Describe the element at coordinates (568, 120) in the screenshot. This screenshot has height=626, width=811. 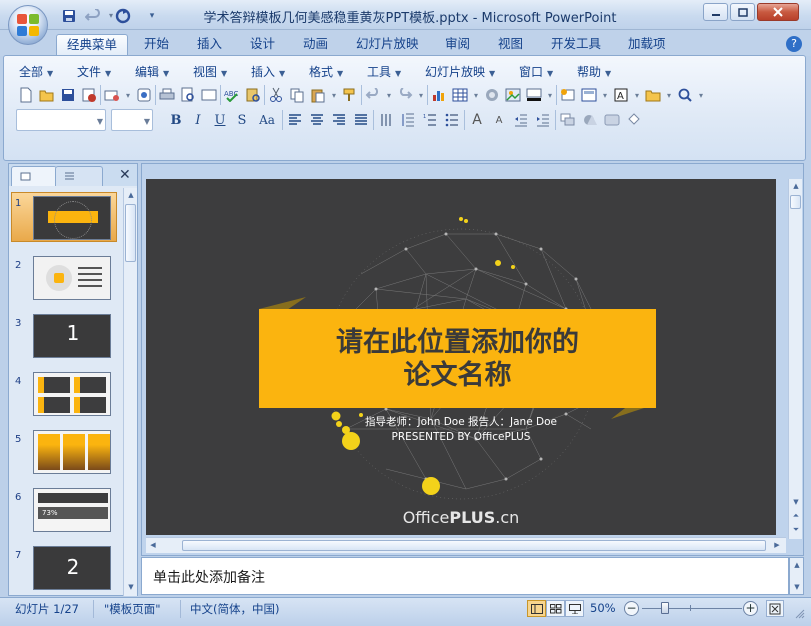
I see `arrange-icon` at that location.